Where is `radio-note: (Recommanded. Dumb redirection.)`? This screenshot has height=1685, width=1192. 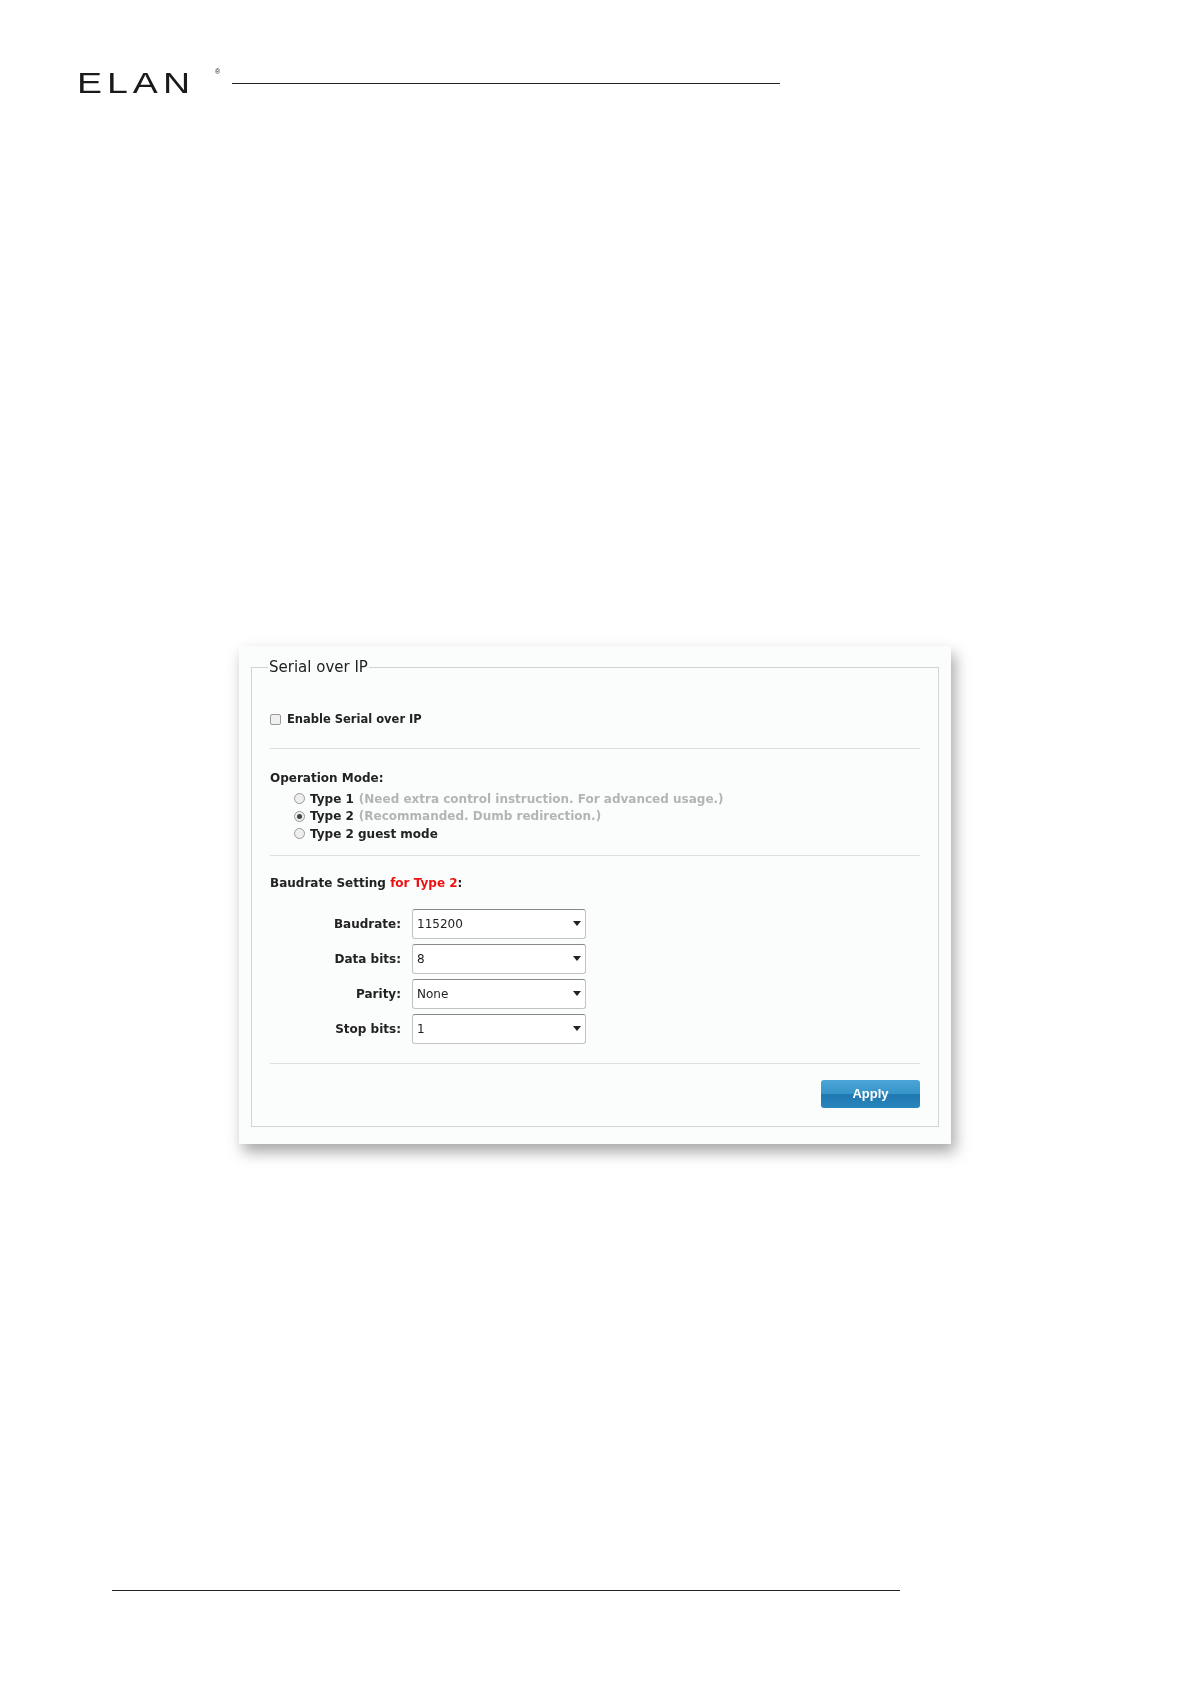
radio-note: (Recommanded. Dumb redirection.) is located at coordinates (480, 817).